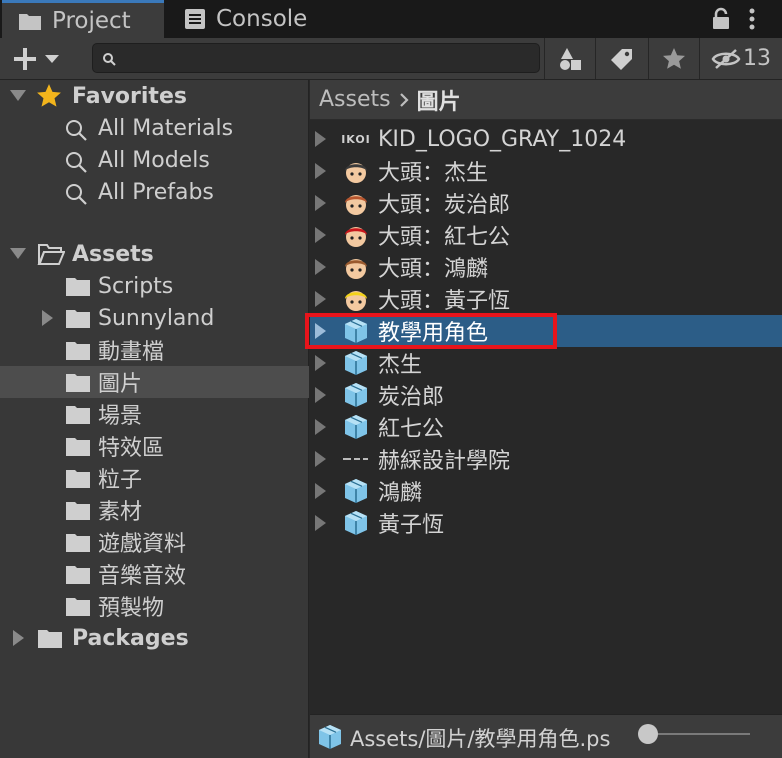 The width and height of the screenshot is (782, 758). I want to click on asset-item-label: 大頭：鴻麟, so click(433, 269).